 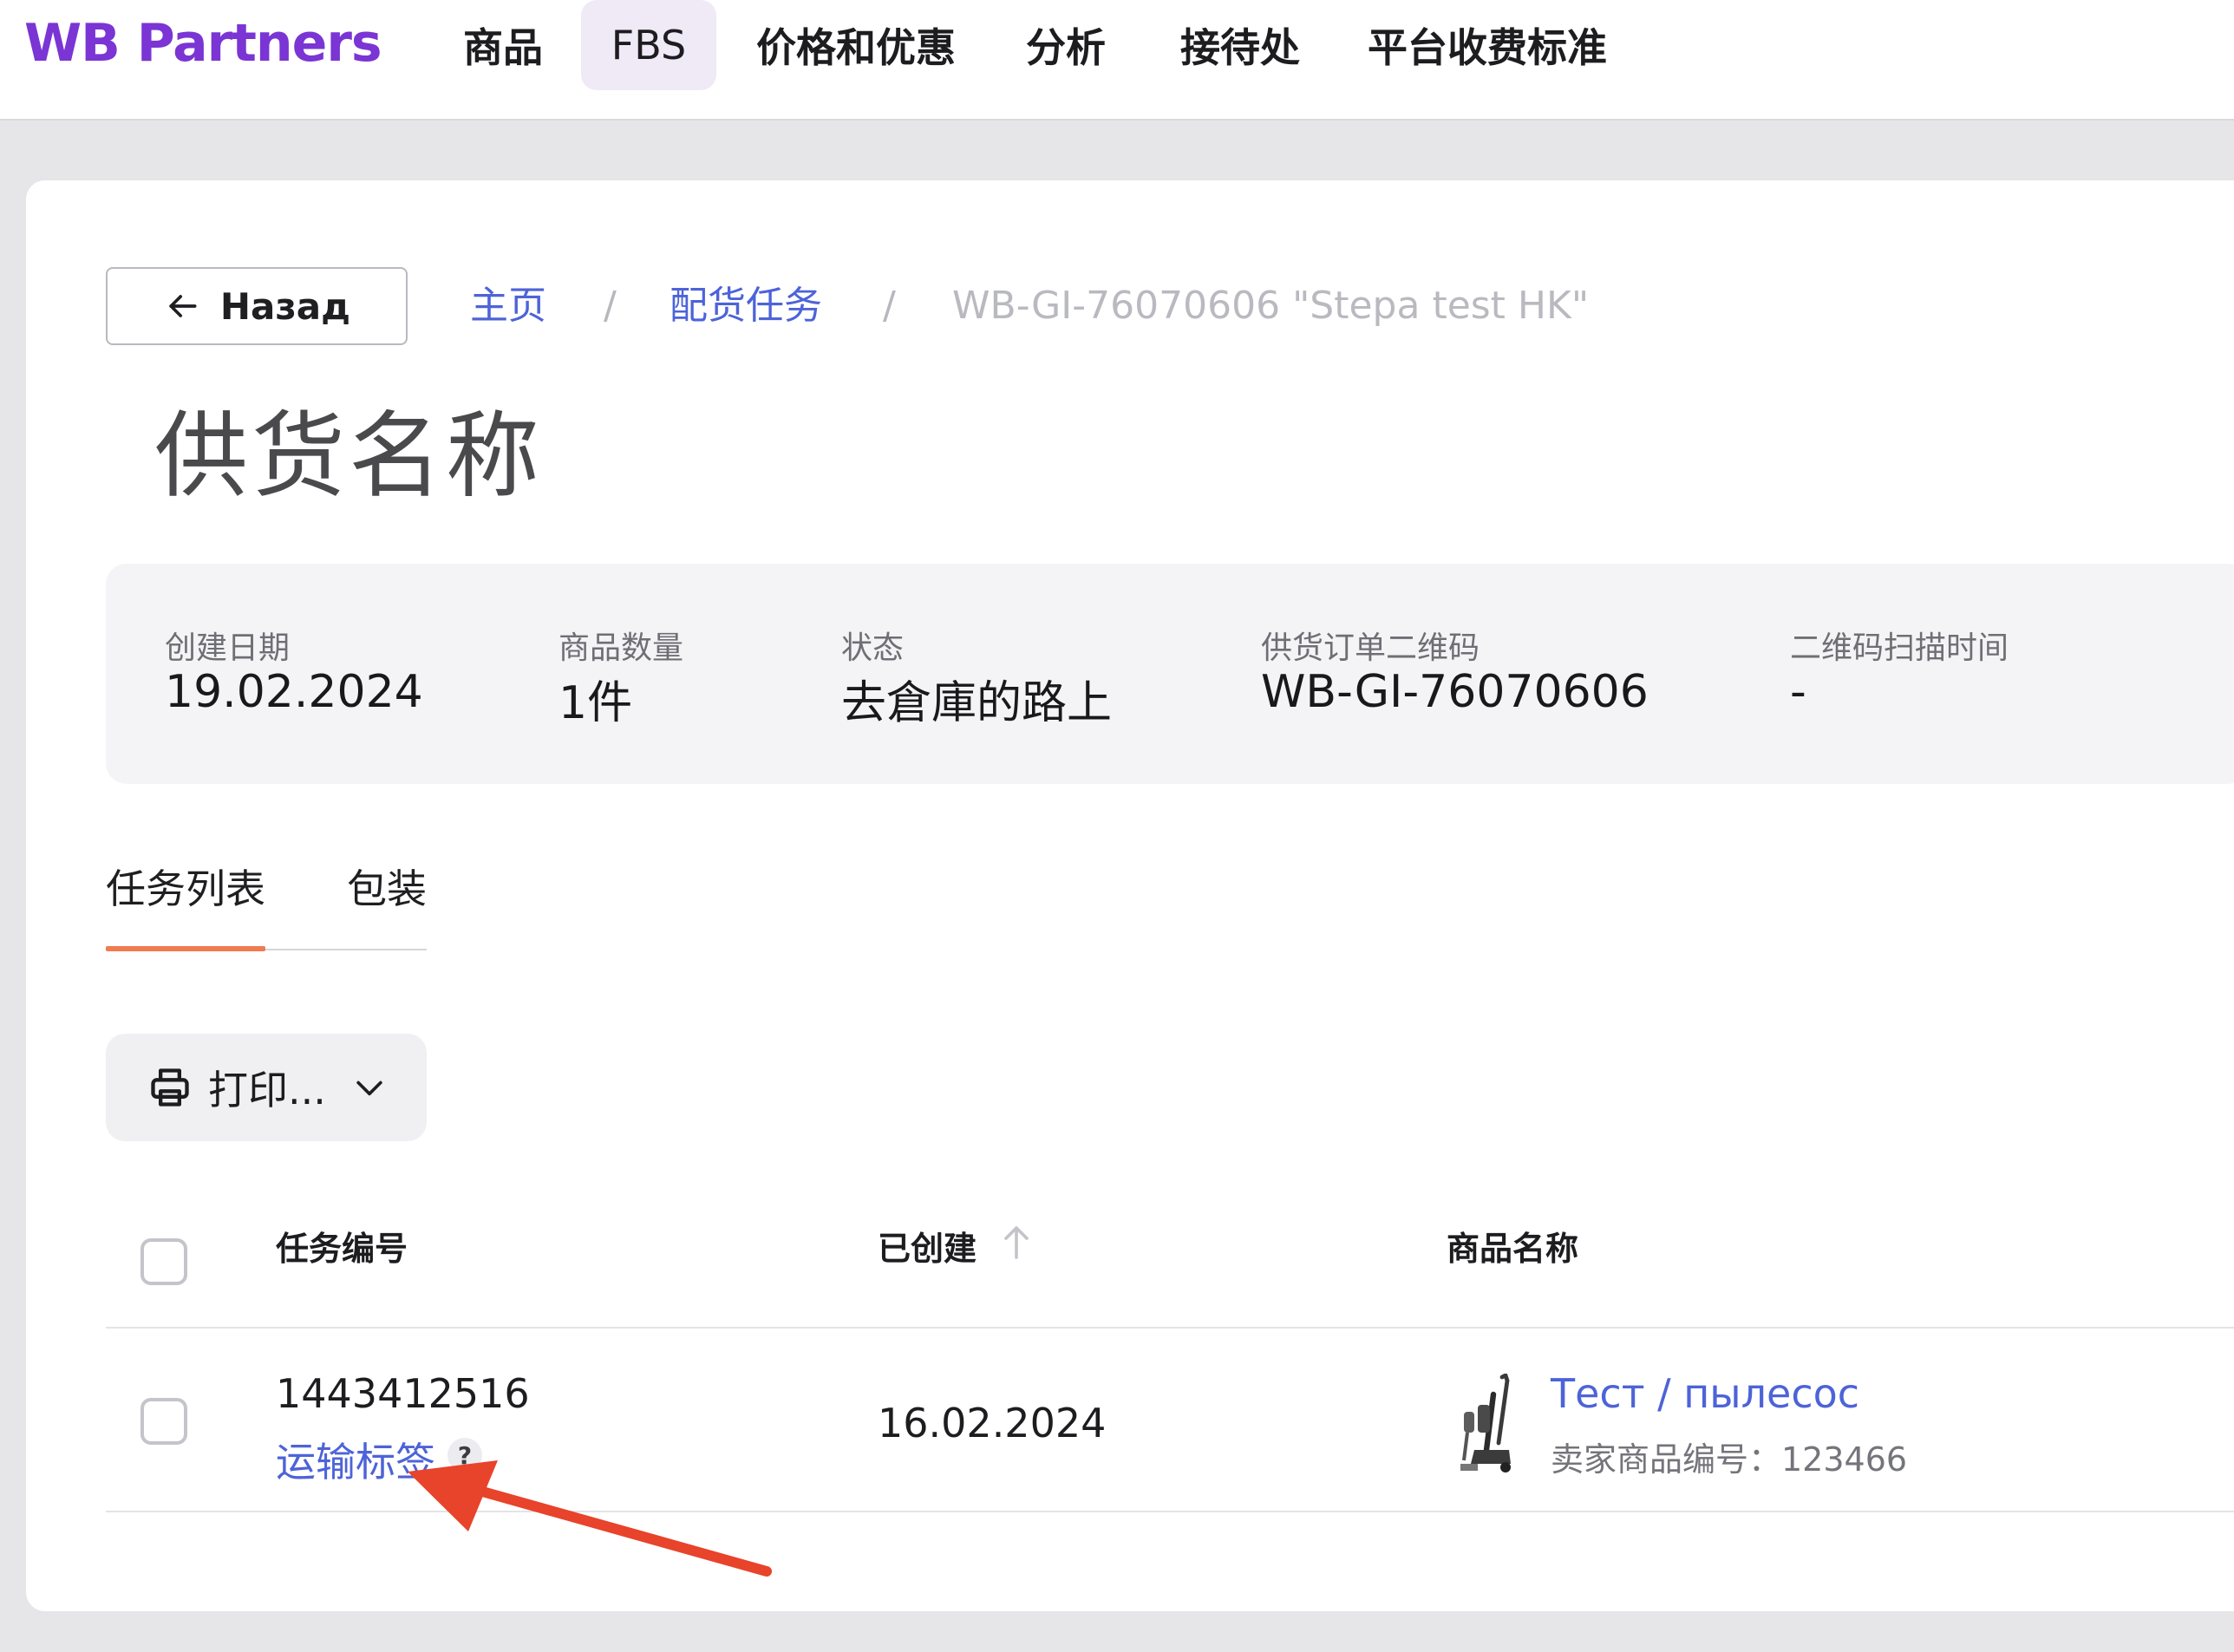 What do you see at coordinates (1729, 1459) in the screenshot?
I see `seller-article: 卖家商品编号：123466` at bounding box center [1729, 1459].